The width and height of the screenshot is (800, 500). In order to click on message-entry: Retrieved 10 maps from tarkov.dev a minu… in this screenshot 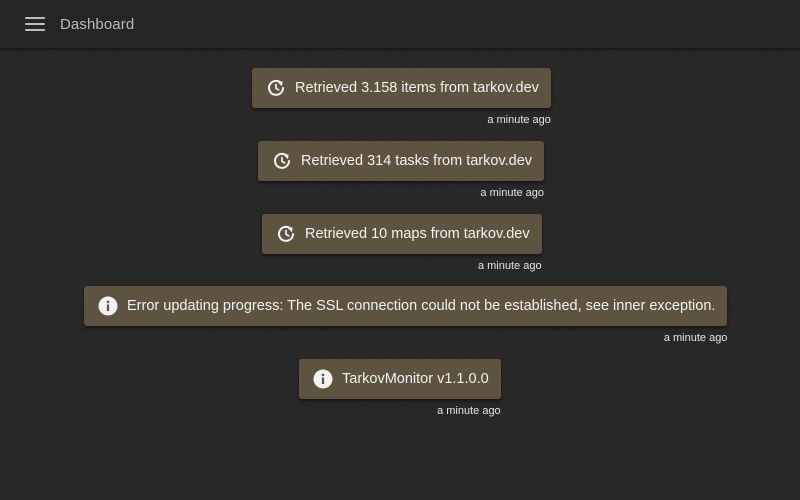, I will do `click(402, 243)`.